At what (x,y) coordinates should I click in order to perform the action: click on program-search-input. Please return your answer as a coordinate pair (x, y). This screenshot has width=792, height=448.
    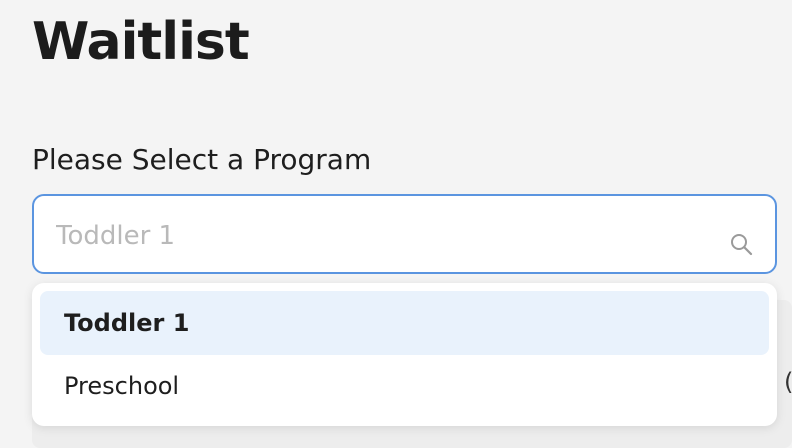
    Looking at the image, I should click on (376, 236).